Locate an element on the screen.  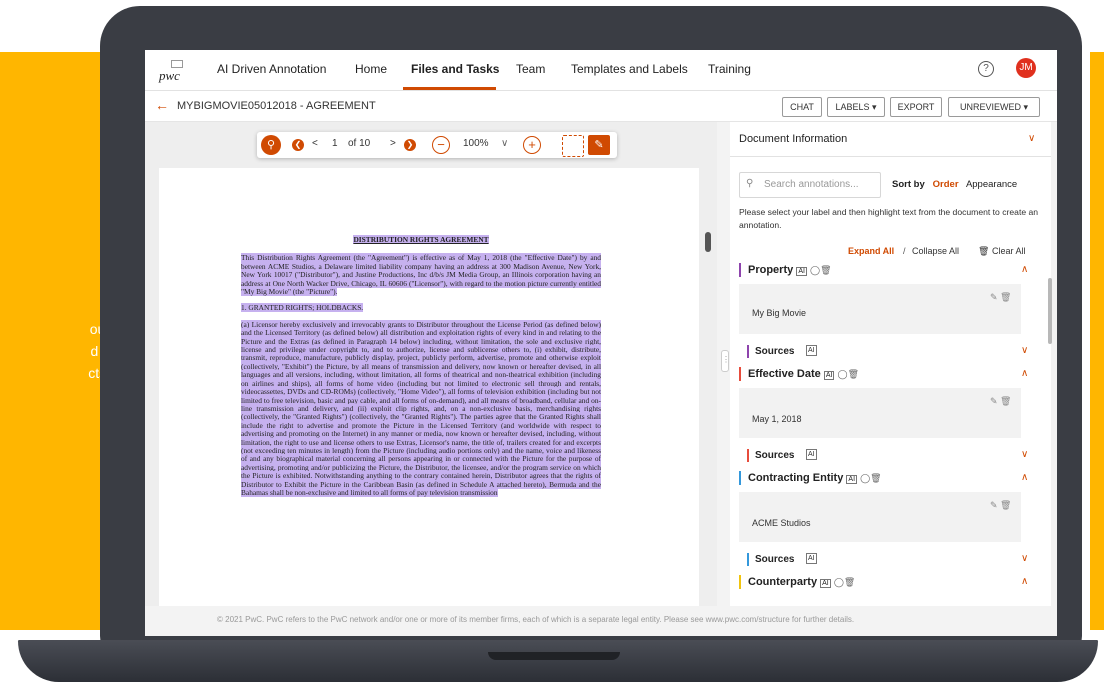
review-status-dropdown: UNREVIEWED ▾ is located at coordinates (994, 107).